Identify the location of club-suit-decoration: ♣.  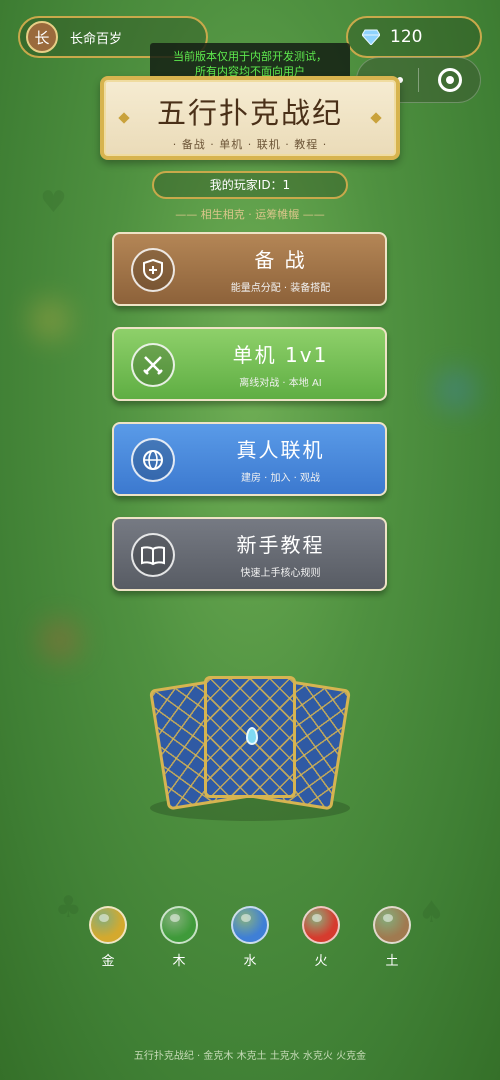
(68, 907).